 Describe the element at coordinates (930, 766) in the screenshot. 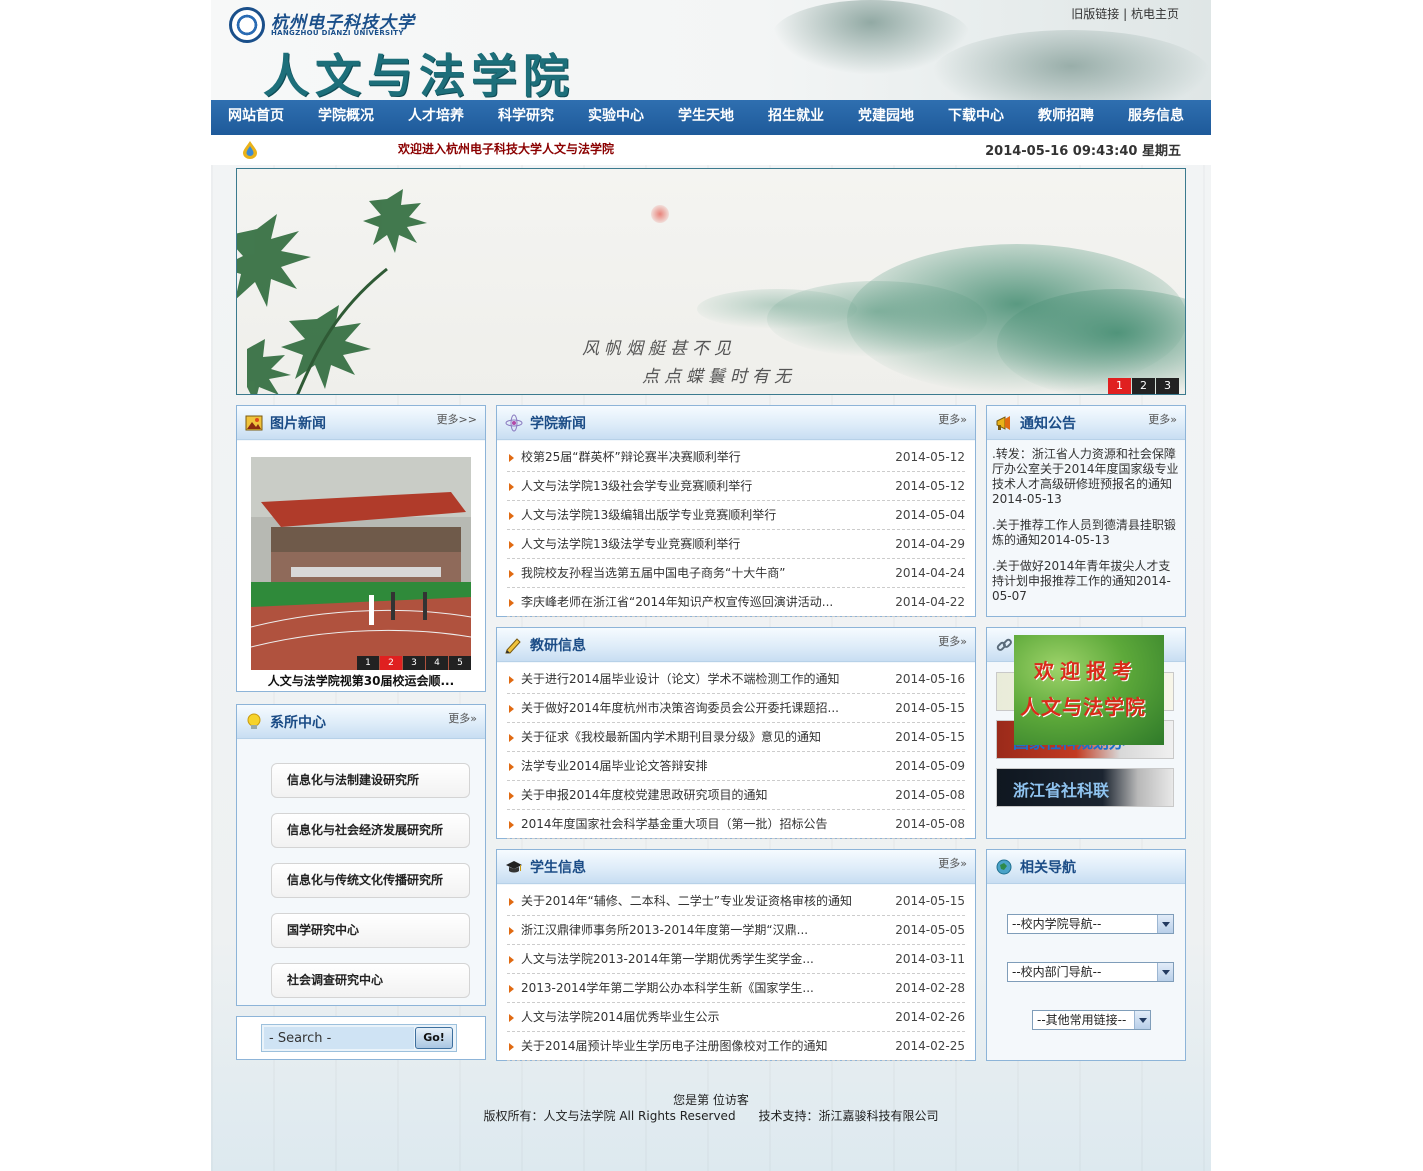

I see `news-date: 2014-05-09` at that location.